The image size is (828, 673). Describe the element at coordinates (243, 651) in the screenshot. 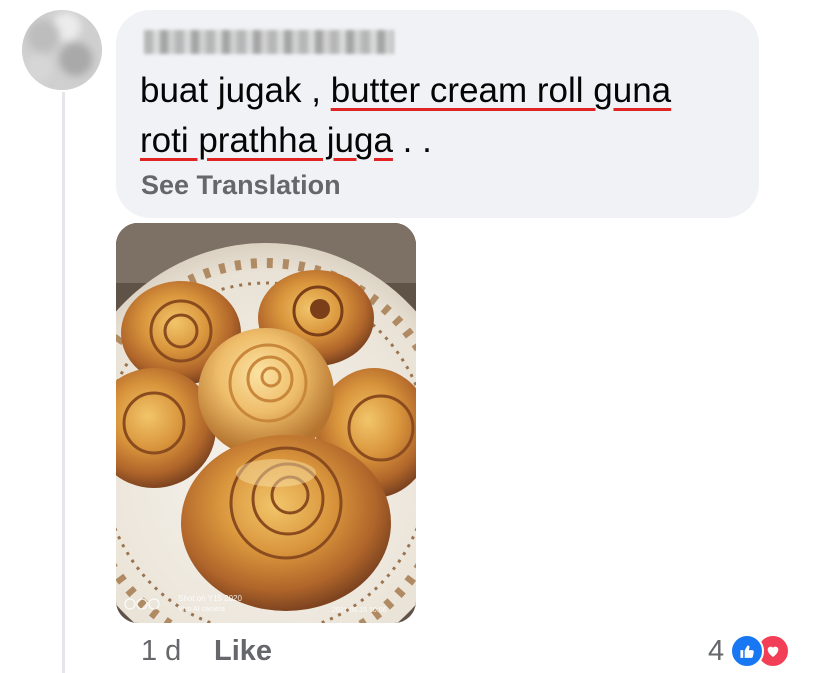

I see `like-button: Like` at that location.